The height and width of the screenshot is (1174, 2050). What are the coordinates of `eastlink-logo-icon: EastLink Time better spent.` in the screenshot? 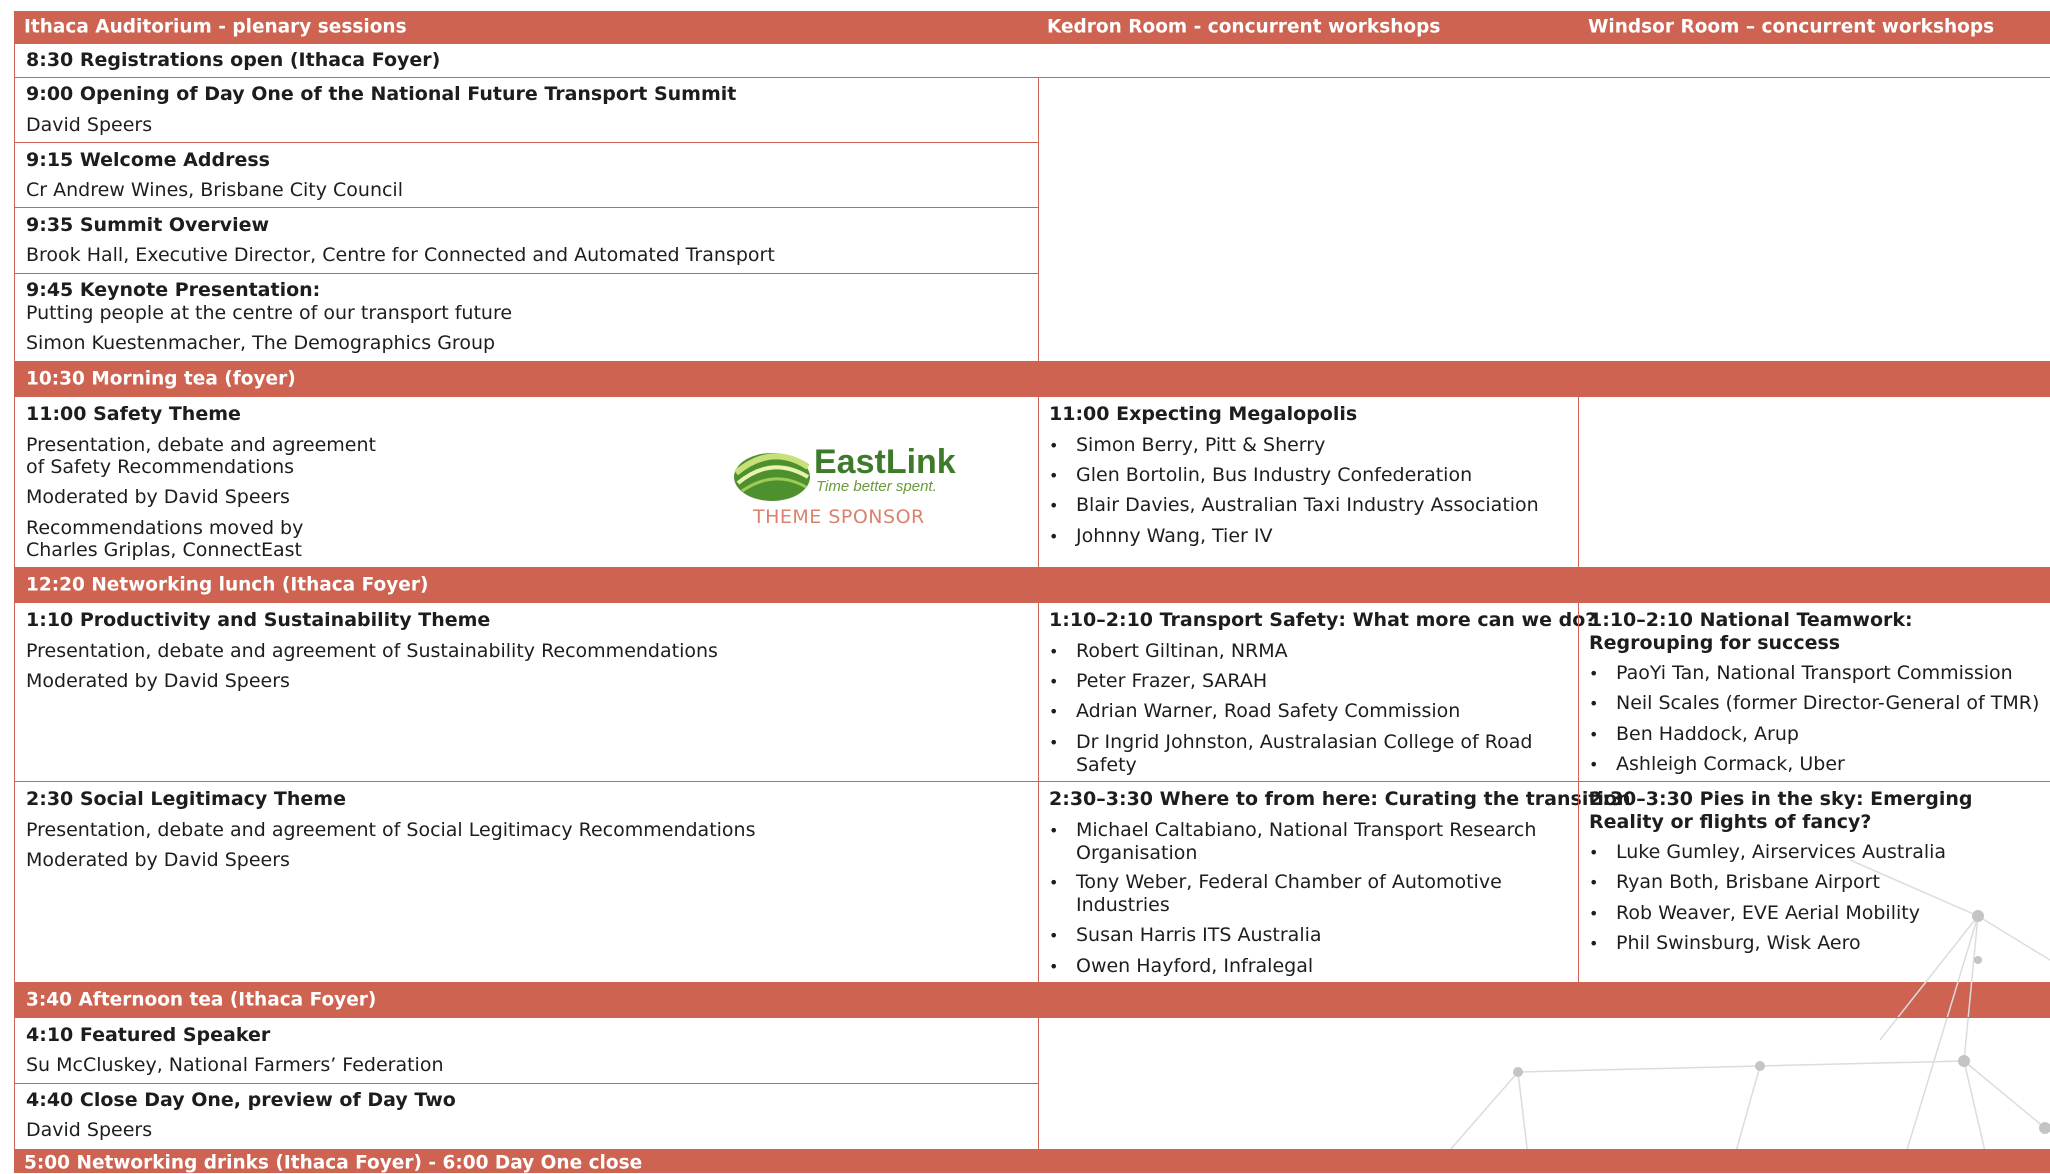 It's located at (845, 472).